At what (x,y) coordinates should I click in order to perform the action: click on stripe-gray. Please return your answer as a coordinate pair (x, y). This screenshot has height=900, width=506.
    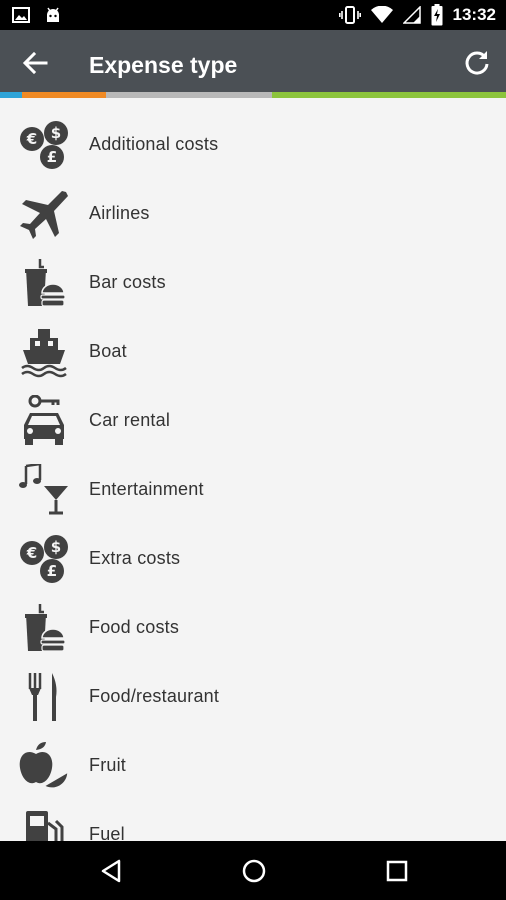
    Looking at the image, I should click on (189, 95).